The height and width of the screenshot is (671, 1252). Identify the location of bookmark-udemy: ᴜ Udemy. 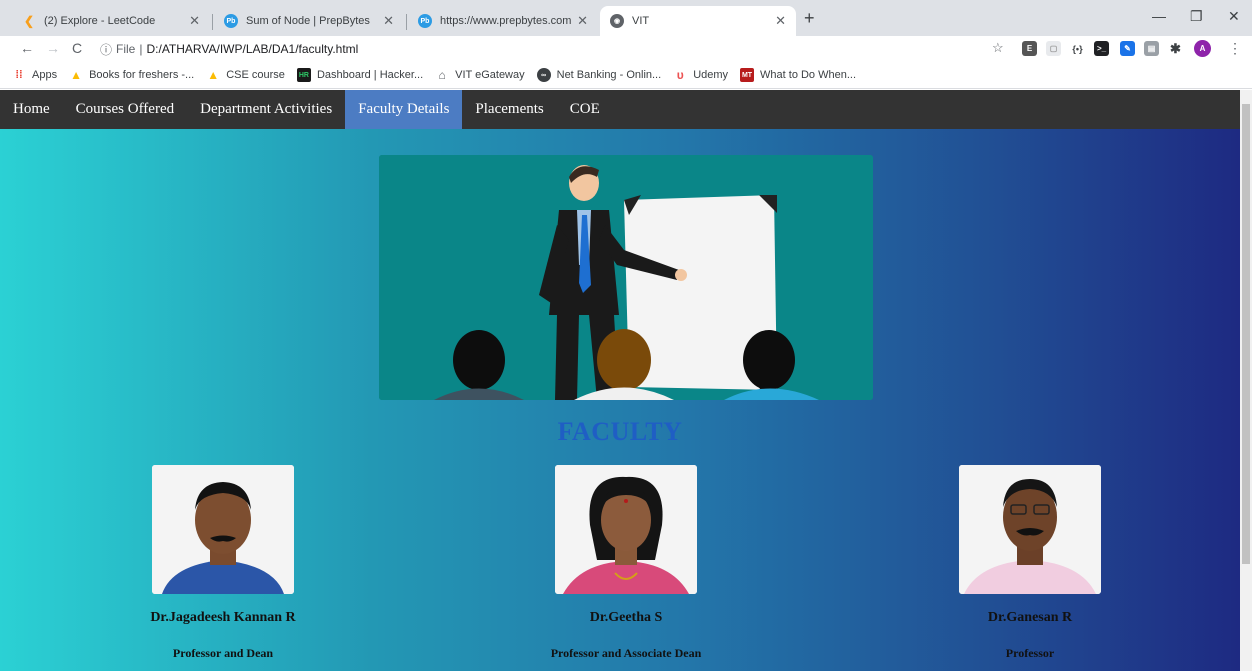
(700, 75).